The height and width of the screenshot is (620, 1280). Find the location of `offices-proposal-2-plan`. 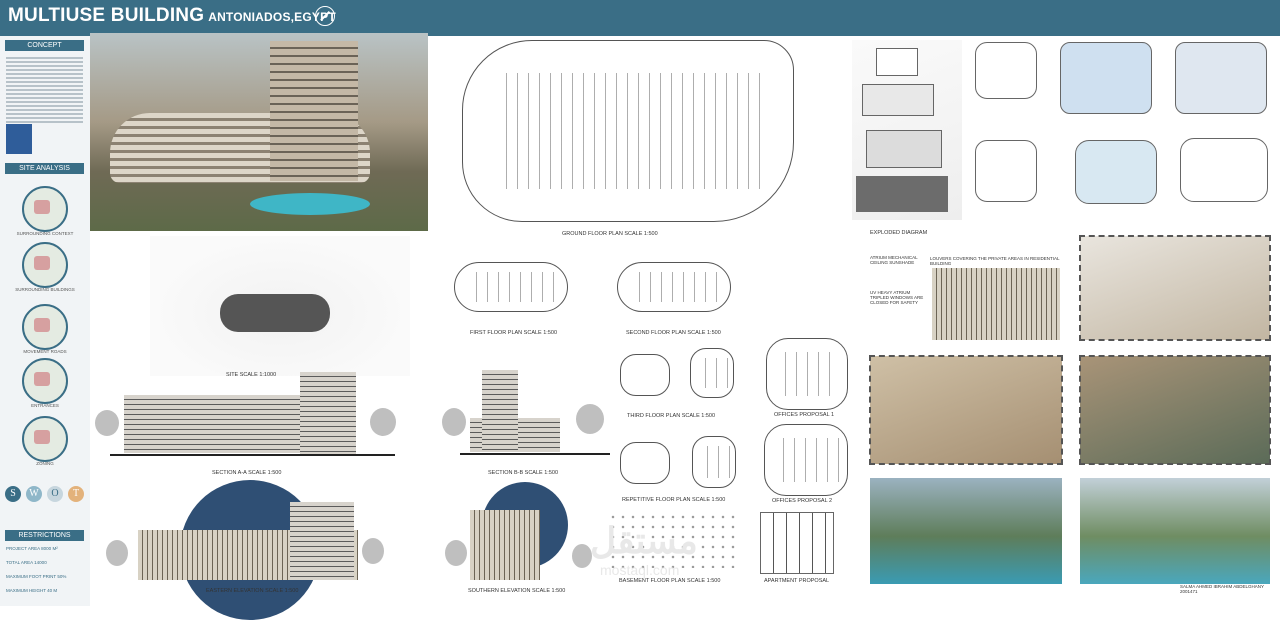

offices-proposal-2-plan is located at coordinates (806, 460).